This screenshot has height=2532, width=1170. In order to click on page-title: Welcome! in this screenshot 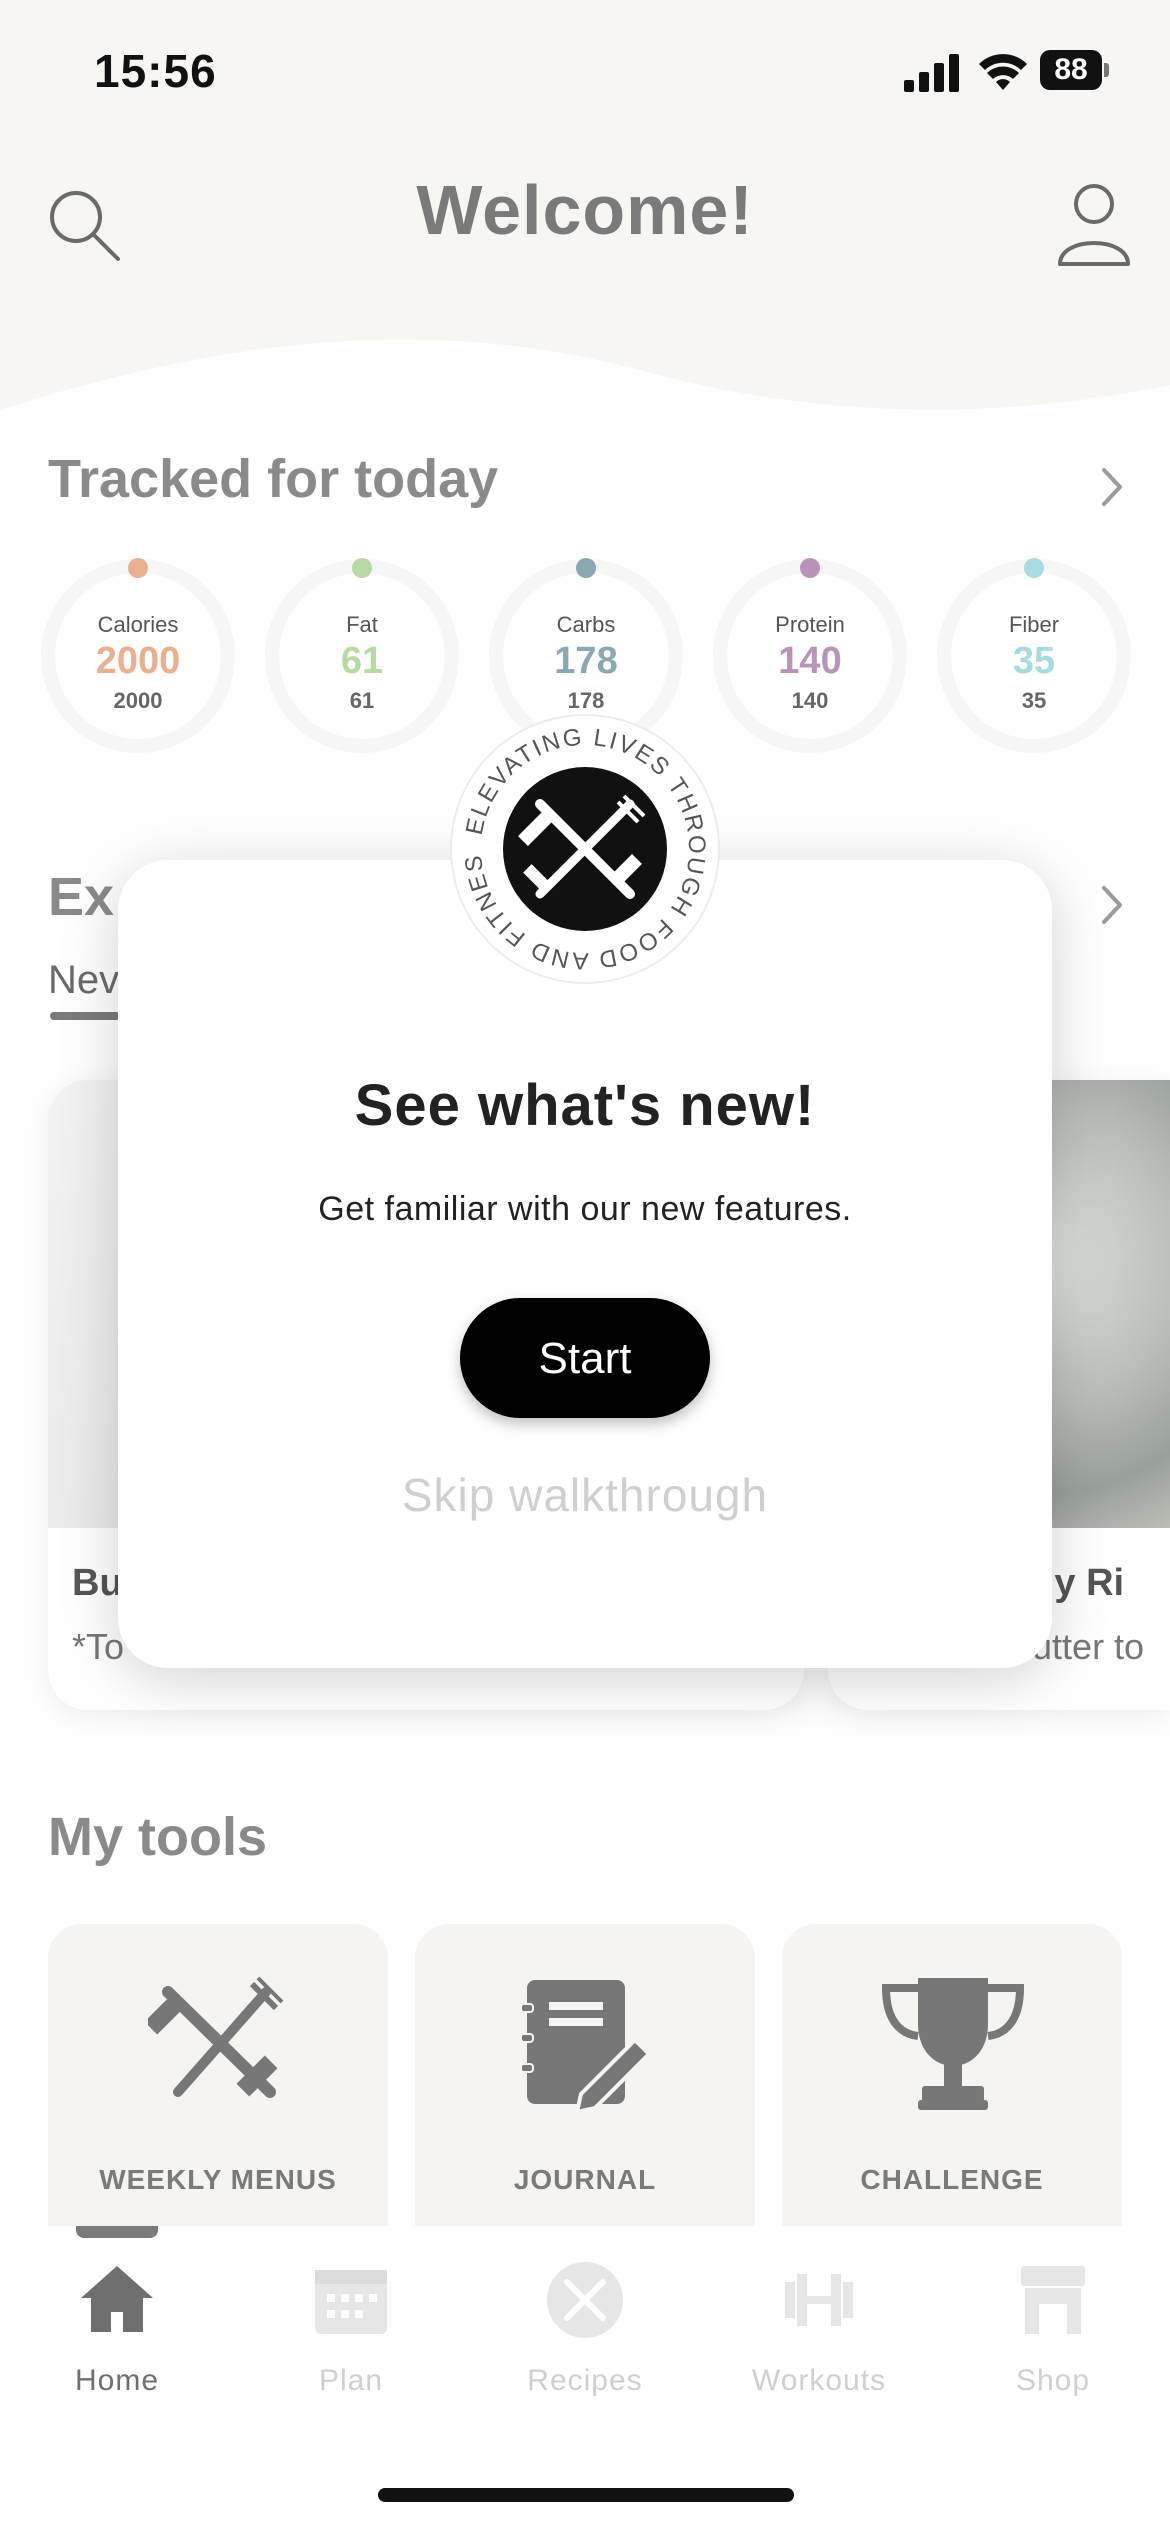, I will do `click(585, 210)`.